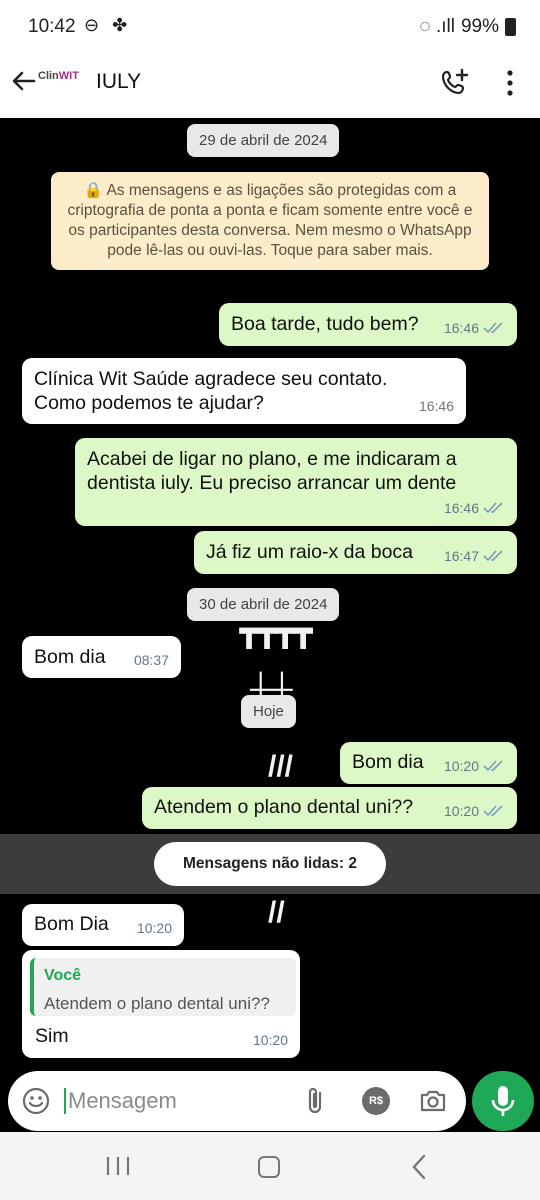 The height and width of the screenshot is (1200, 540). Describe the element at coordinates (284, 807) in the screenshot. I see `message-text: Atendem o plano dental uni??` at that location.